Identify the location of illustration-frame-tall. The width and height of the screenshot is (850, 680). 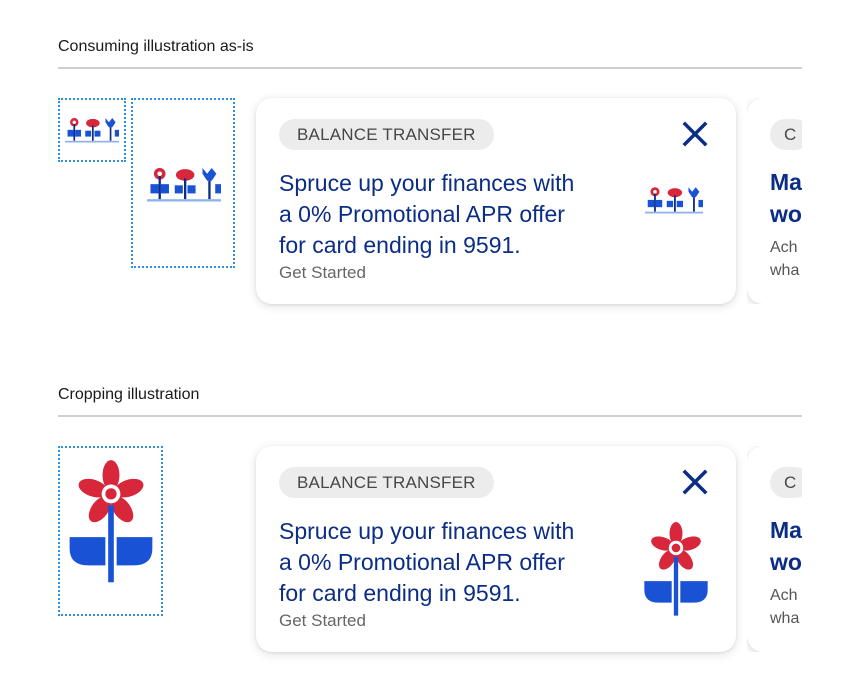
(183, 183).